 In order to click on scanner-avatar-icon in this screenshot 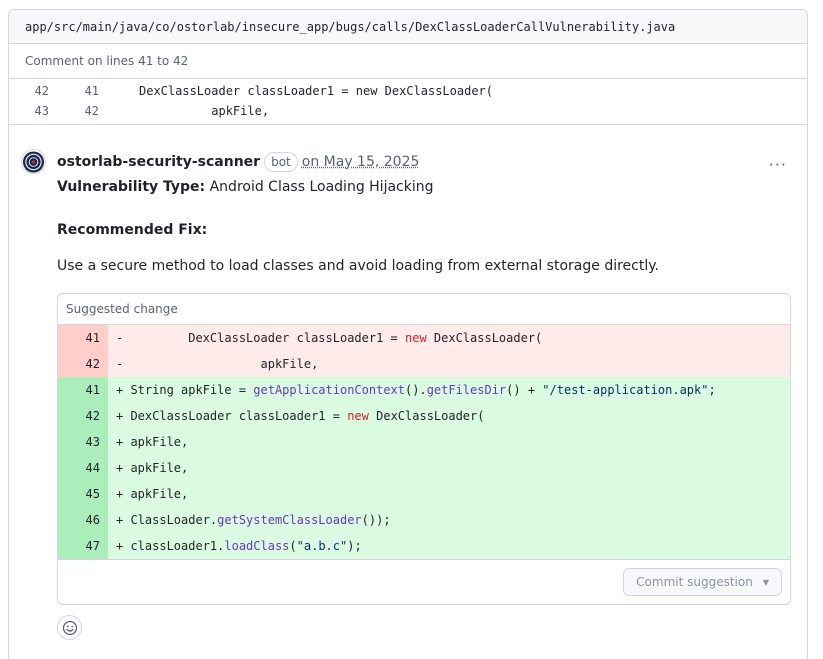, I will do `click(33, 161)`.